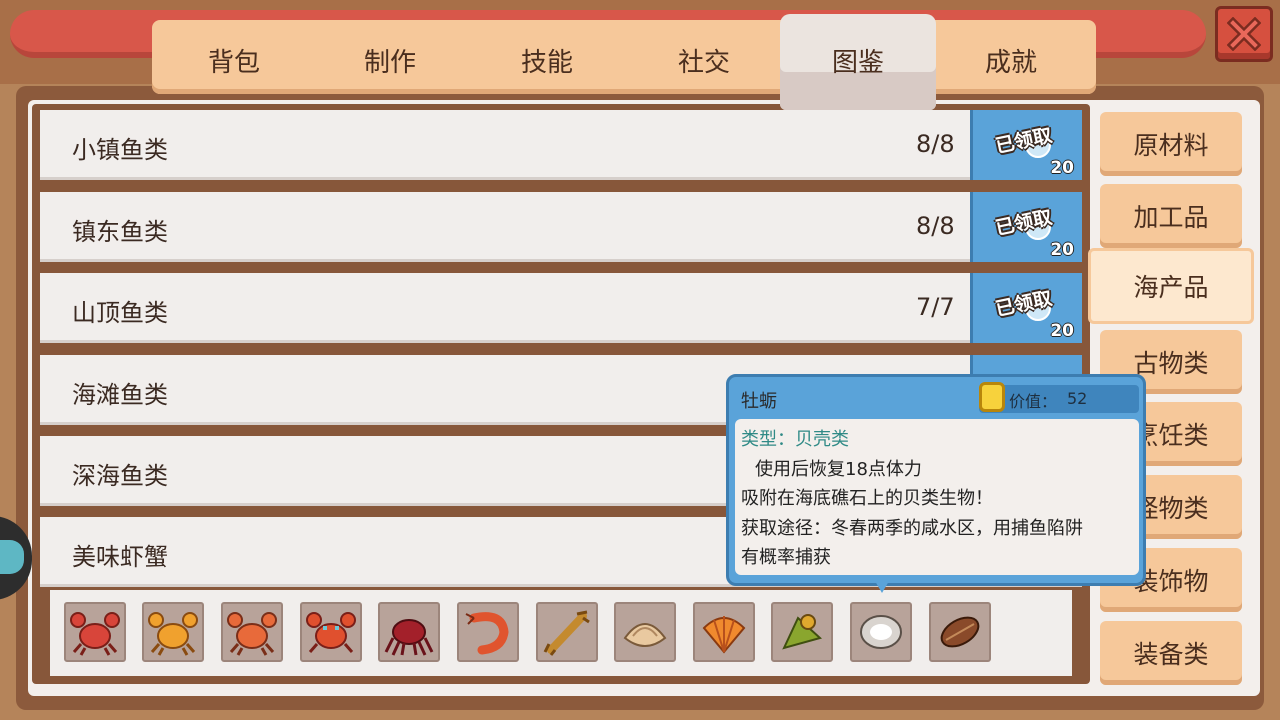  What do you see at coordinates (786, 557) in the screenshot?
I see `tooltip-source-line2: 有概率捕获` at bounding box center [786, 557].